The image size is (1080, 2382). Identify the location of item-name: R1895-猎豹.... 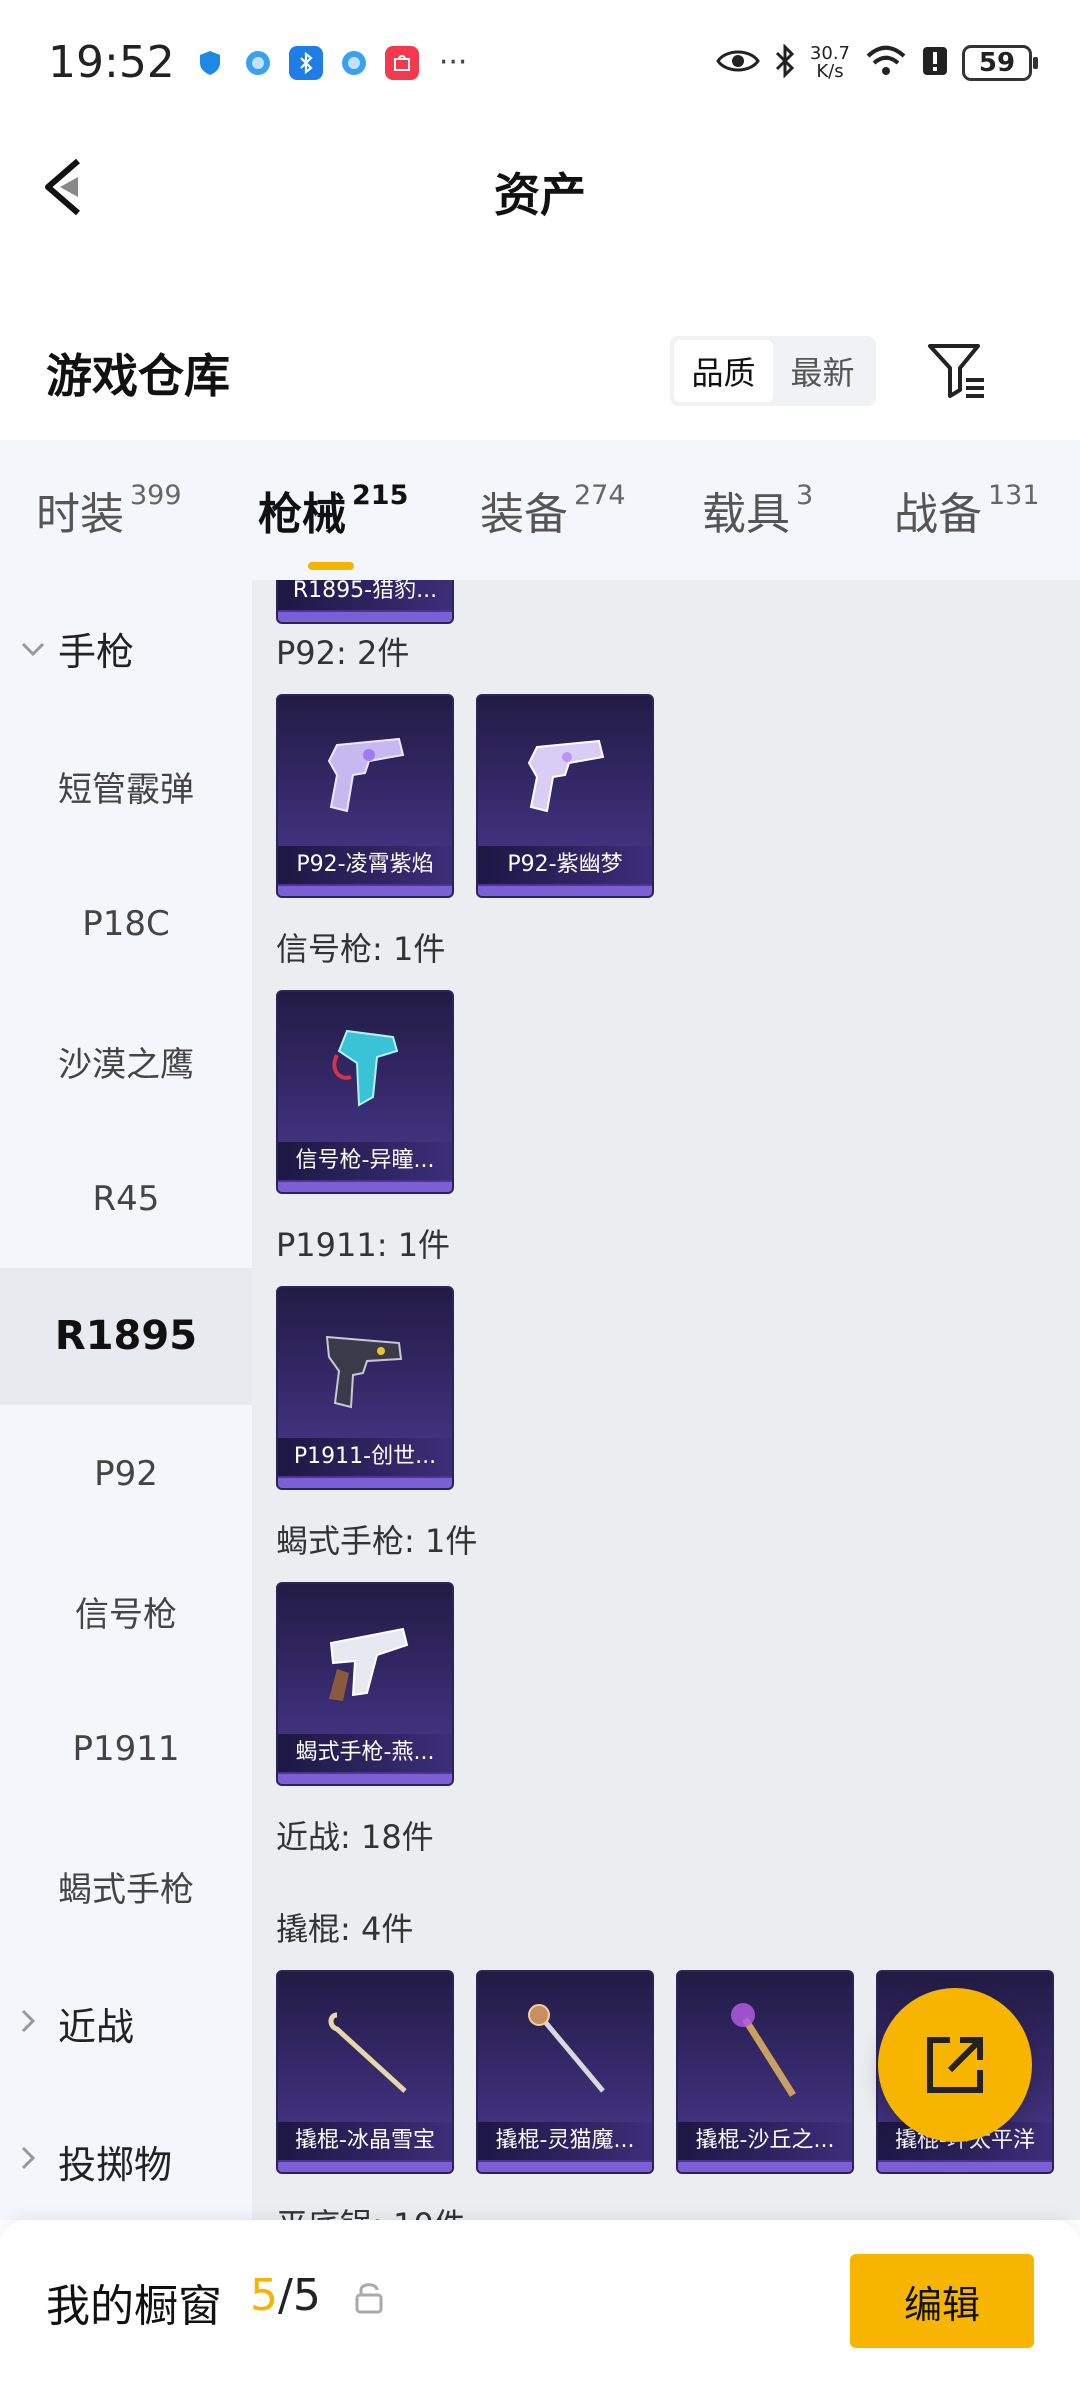
(365, 595).